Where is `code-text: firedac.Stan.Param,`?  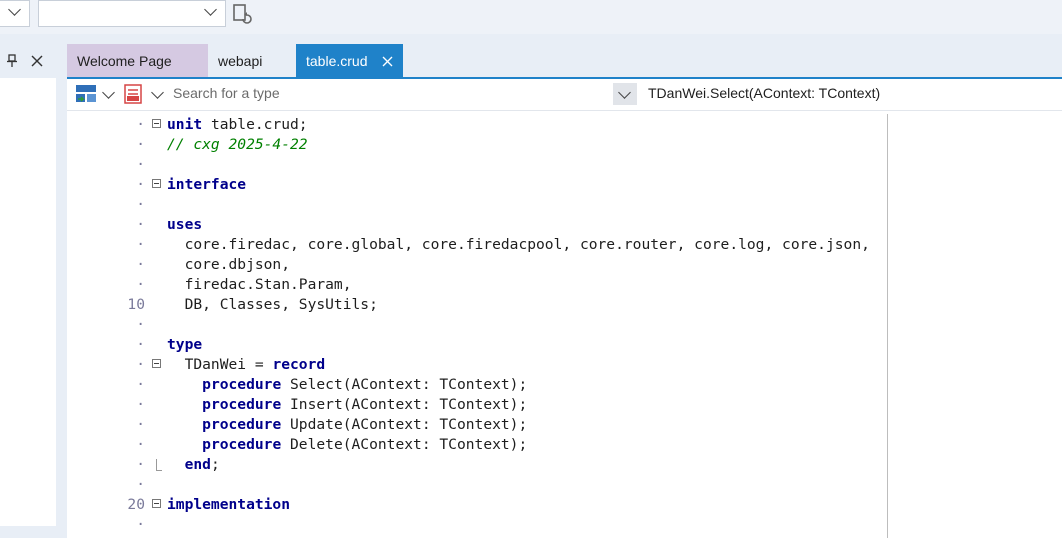
code-text: firedac.Stan.Param, is located at coordinates (259, 284).